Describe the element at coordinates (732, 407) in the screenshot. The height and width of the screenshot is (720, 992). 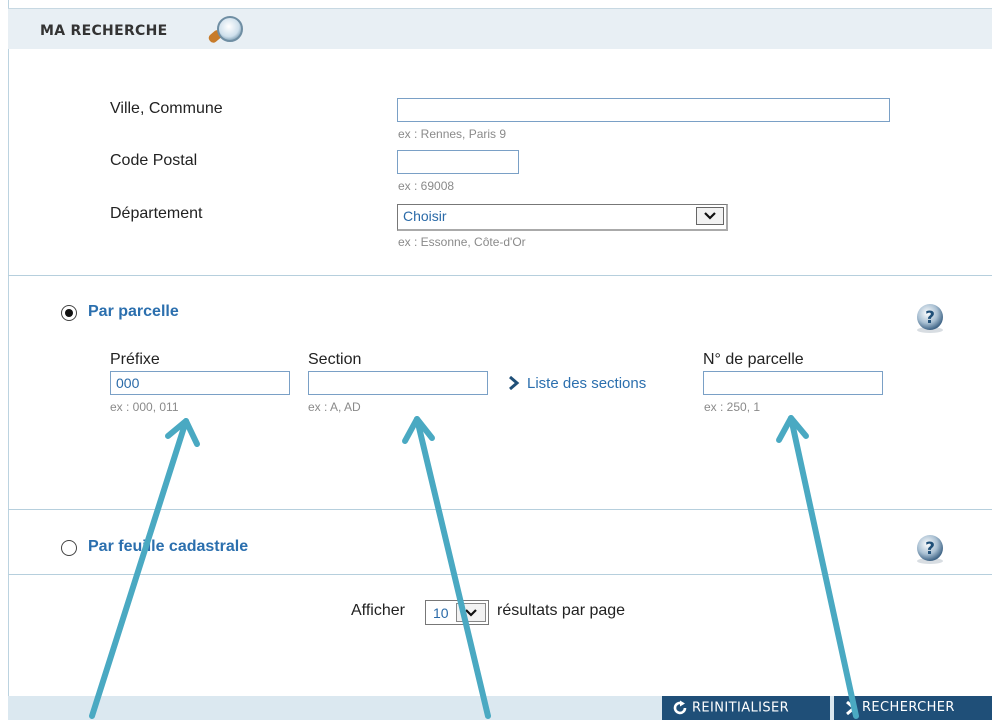
I see `parcel-number-hint: ex : 250, 1` at that location.